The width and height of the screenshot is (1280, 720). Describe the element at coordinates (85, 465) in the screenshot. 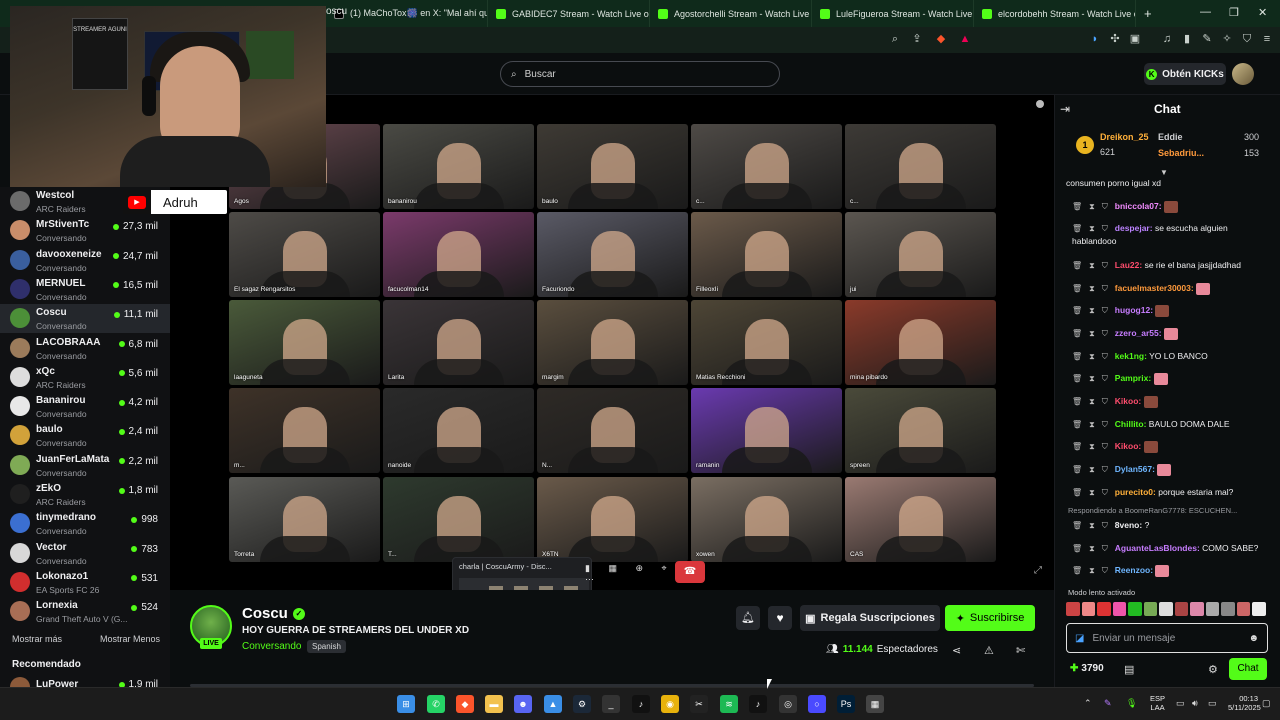

I see `sidebar-item-juanferlamata: JuanFerLaMata Conversando 2,2 mil` at that location.